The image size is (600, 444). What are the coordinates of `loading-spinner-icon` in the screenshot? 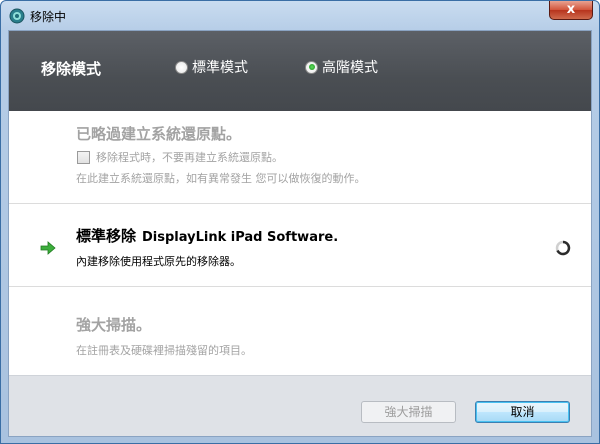 It's located at (563, 248).